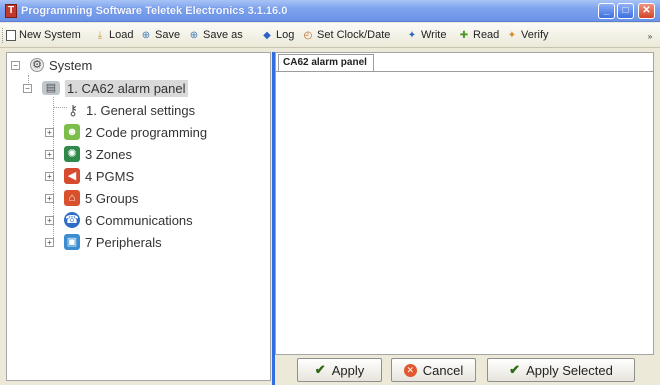 Image resolution: width=660 pixels, height=385 pixels. I want to click on cancel-icon: ✕, so click(410, 370).